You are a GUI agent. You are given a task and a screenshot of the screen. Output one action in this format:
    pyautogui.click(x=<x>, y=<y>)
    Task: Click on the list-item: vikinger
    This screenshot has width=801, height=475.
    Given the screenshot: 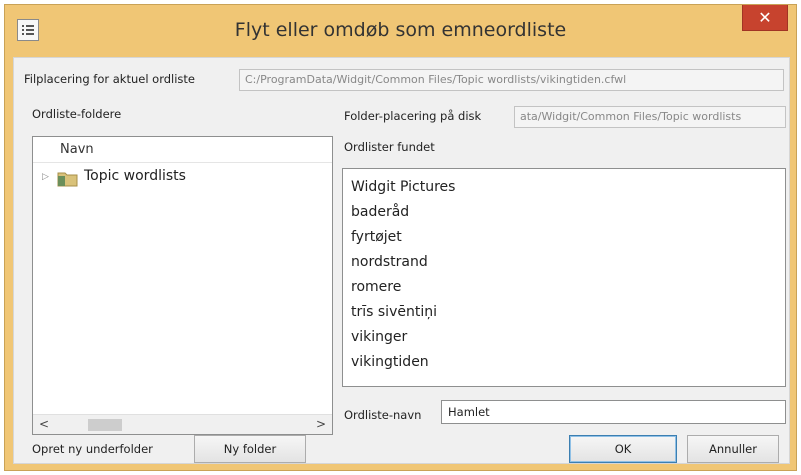 What is the action you would take?
    pyautogui.click(x=568, y=337)
    